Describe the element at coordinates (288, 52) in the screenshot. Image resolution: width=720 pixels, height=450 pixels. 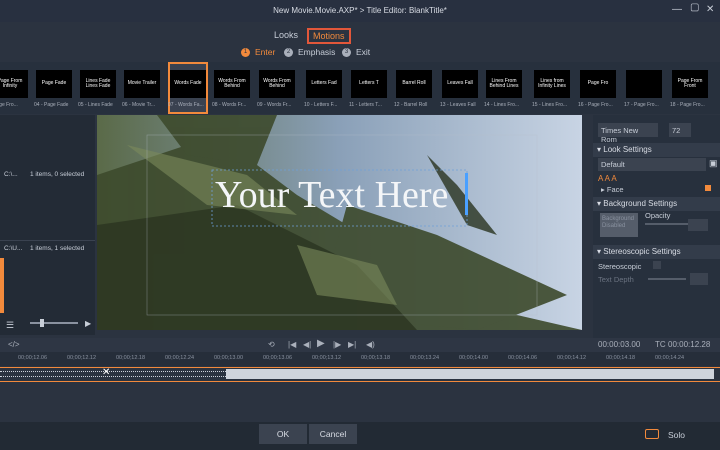
I see `phase-number-icon: 2` at that location.